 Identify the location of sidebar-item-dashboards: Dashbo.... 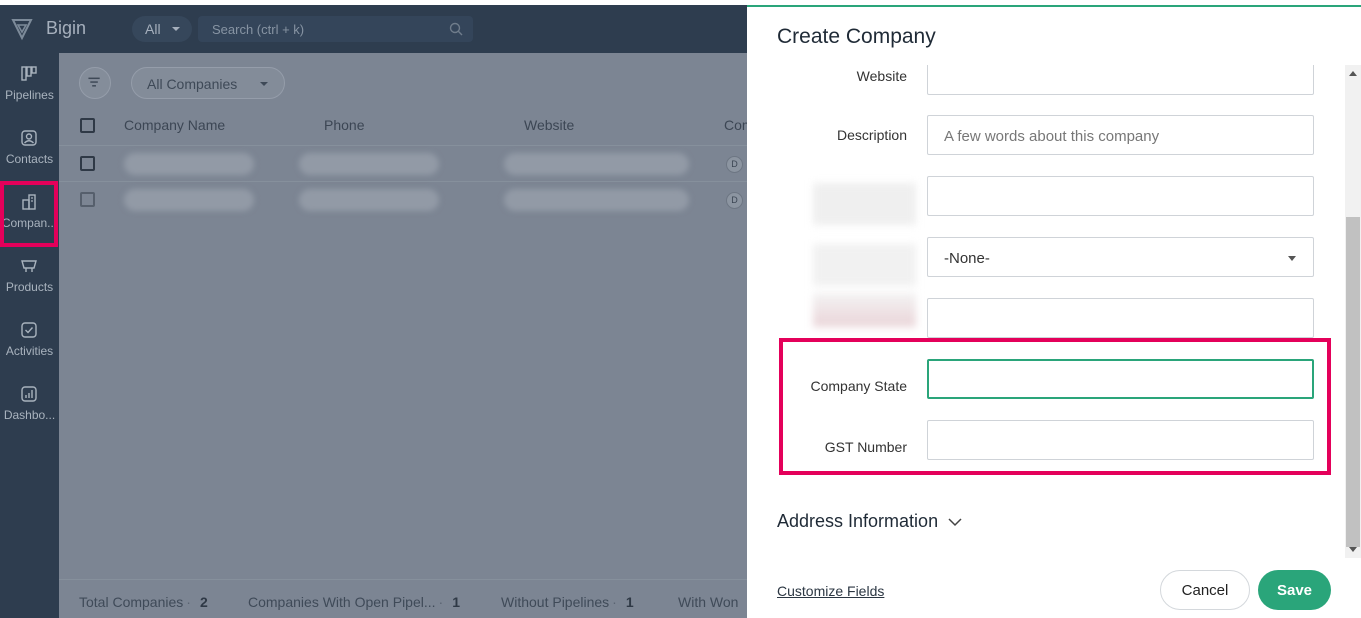
(29, 405).